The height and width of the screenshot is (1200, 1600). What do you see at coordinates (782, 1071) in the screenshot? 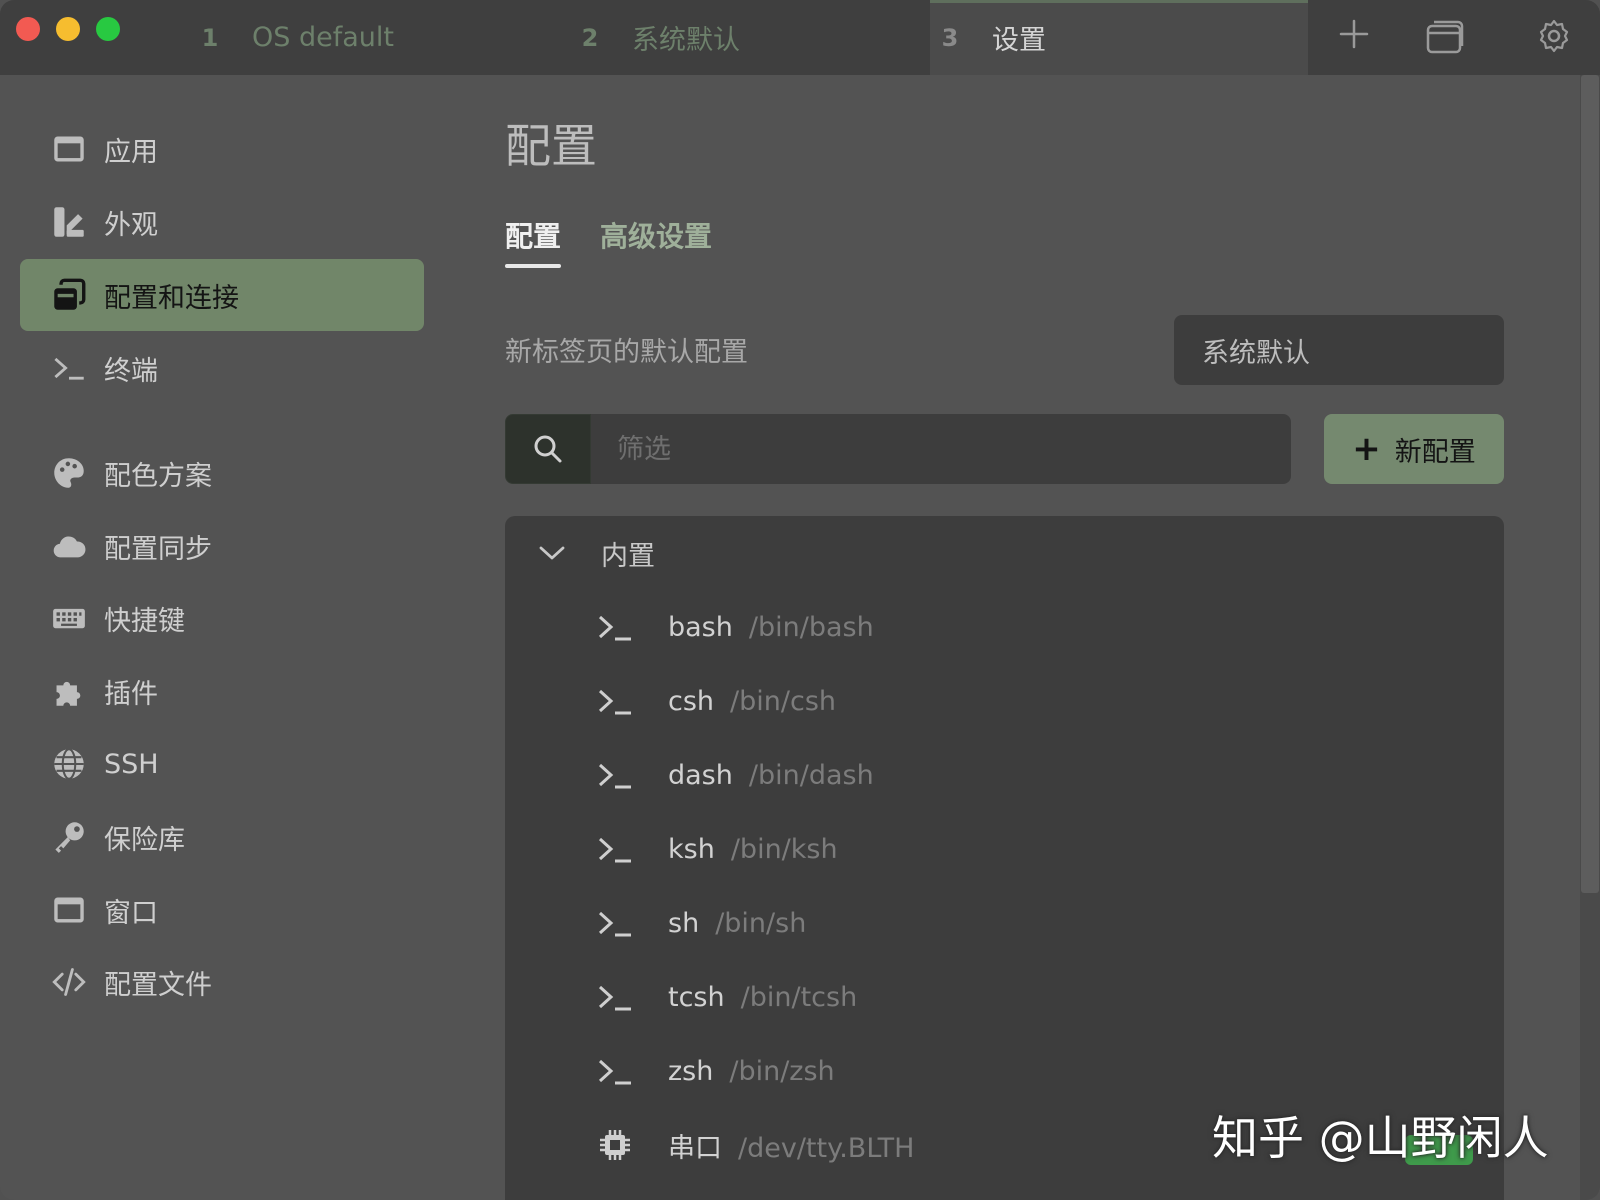
I see `profile-path: /bin/zsh` at bounding box center [782, 1071].